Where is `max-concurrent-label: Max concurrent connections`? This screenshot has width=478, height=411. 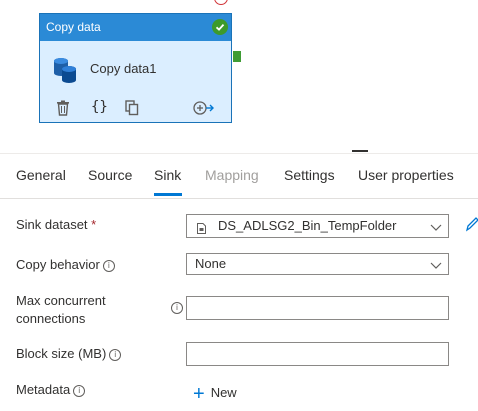
max-concurrent-label: Max concurrent connections is located at coordinates (61, 309).